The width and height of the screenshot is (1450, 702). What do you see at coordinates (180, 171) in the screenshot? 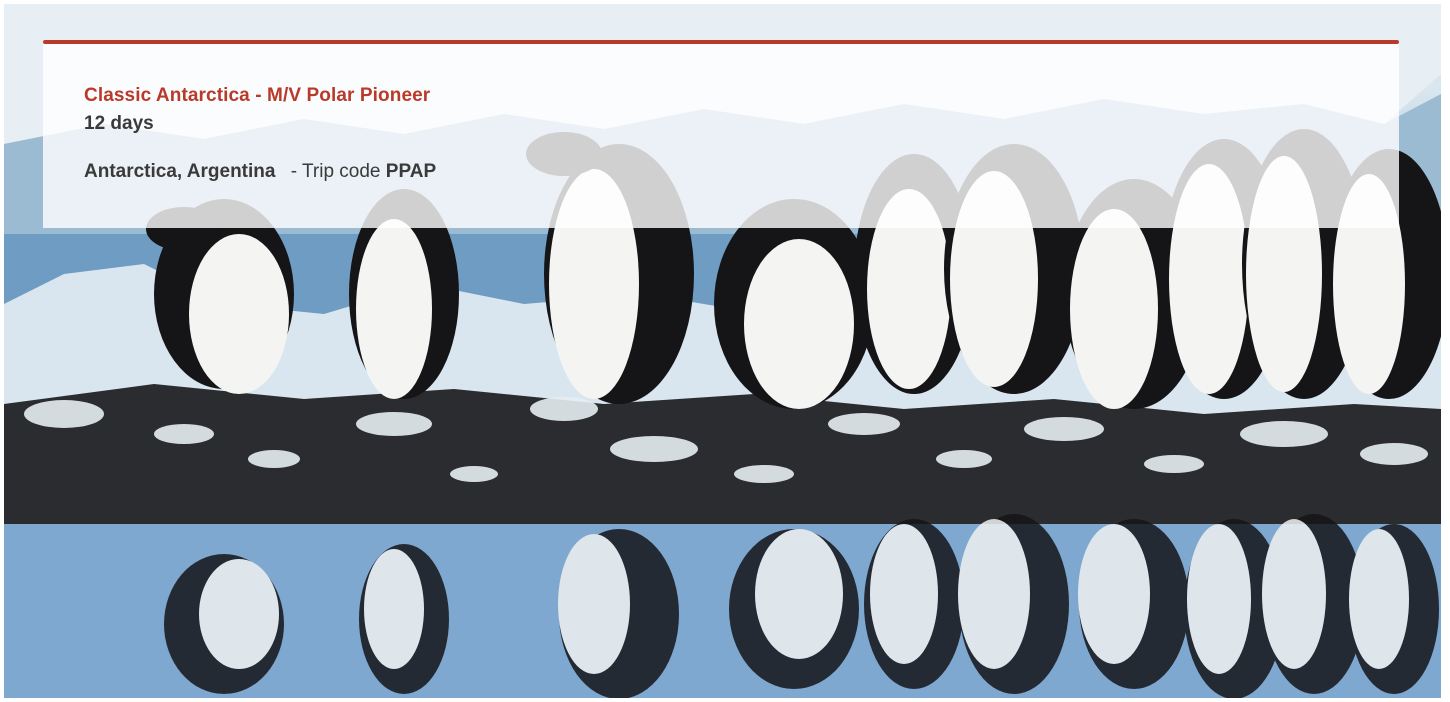
I see `trip-destinations: Antarctica, Argentina` at bounding box center [180, 171].